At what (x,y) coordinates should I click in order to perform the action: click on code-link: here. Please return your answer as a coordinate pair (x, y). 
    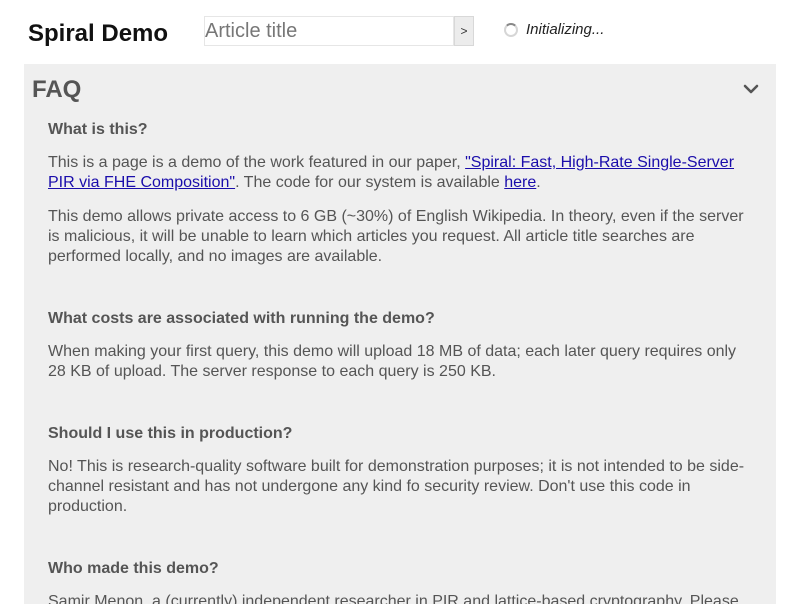
    Looking at the image, I should click on (520, 182).